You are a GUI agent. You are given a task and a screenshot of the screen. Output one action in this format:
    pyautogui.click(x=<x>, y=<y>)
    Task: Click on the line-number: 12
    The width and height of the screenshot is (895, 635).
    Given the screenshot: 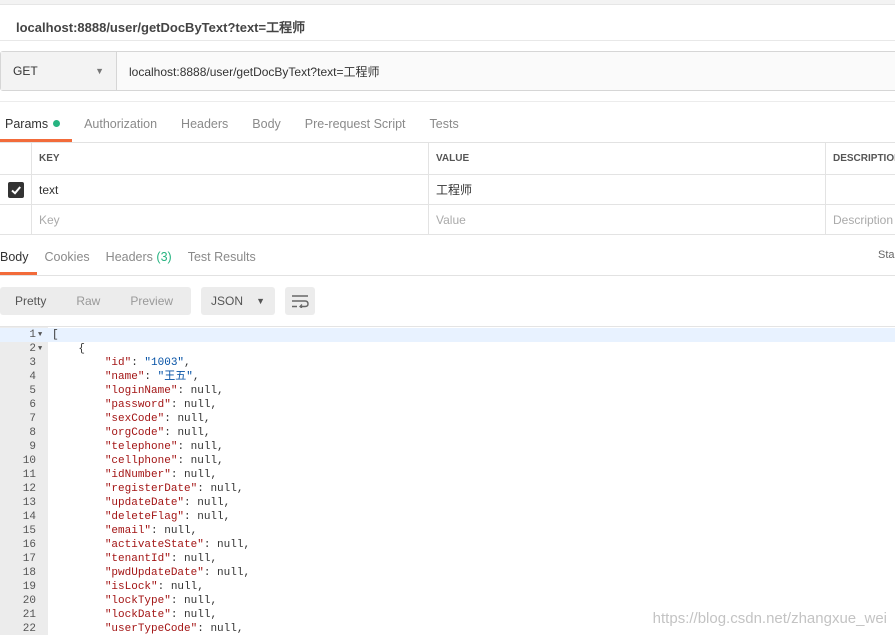 What is the action you would take?
    pyautogui.click(x=29, y=489)
    